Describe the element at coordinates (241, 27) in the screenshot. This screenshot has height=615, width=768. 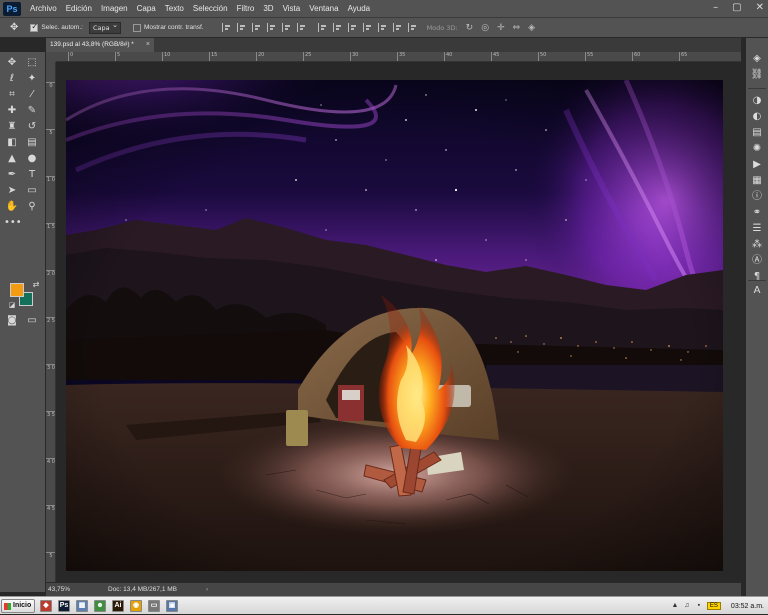
I see `align-vcenter-icon` at that location.